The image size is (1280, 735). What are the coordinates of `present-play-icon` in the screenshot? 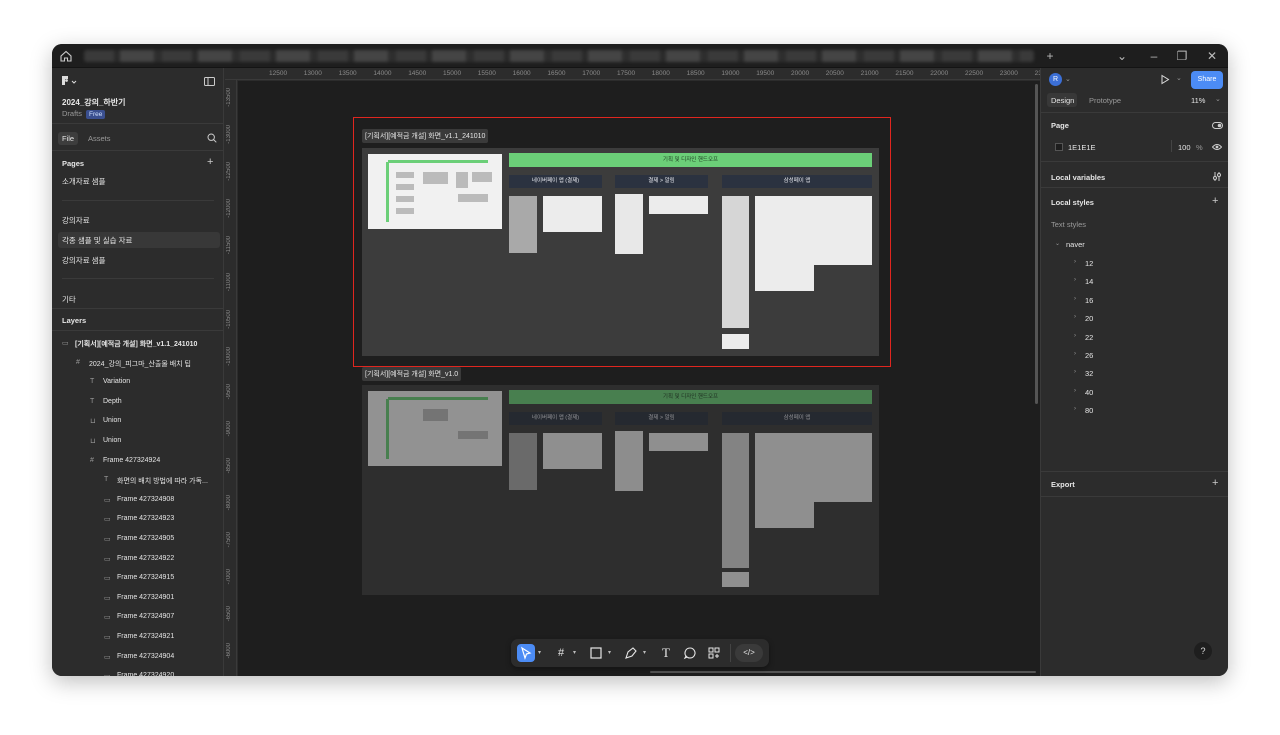 It's located at (1165, 79).